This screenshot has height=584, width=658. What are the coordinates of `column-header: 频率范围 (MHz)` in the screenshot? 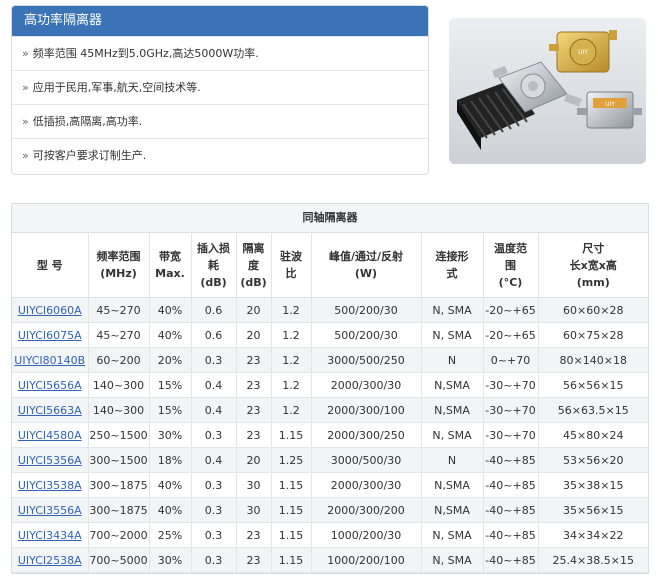 It's located at (119, 265).